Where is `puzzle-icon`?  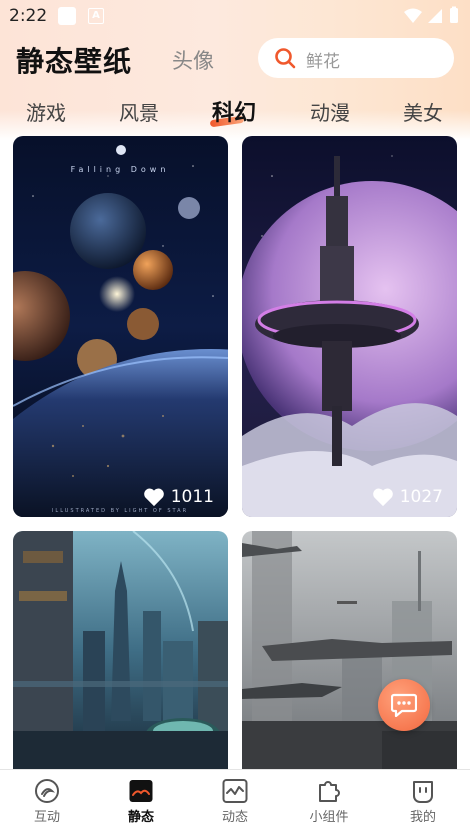 puzzle-icon is located at coordinates (329, 791).